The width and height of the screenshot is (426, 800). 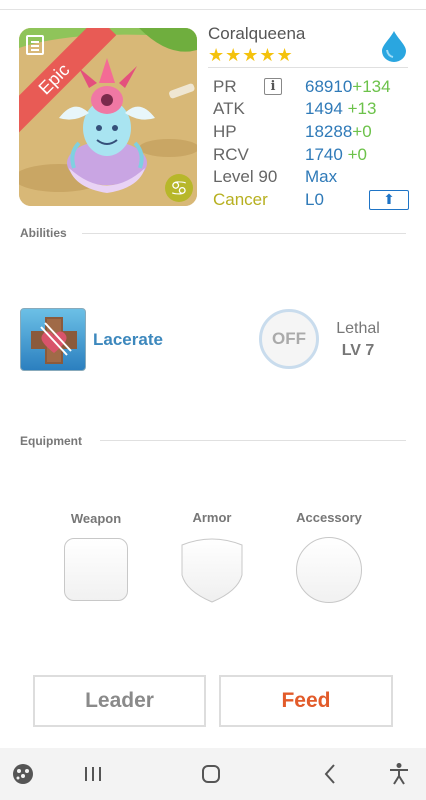 What do you see at coordinates (244, 233) in the screenshot?
I see `abilities-divider` at bounding box center [244, 233].